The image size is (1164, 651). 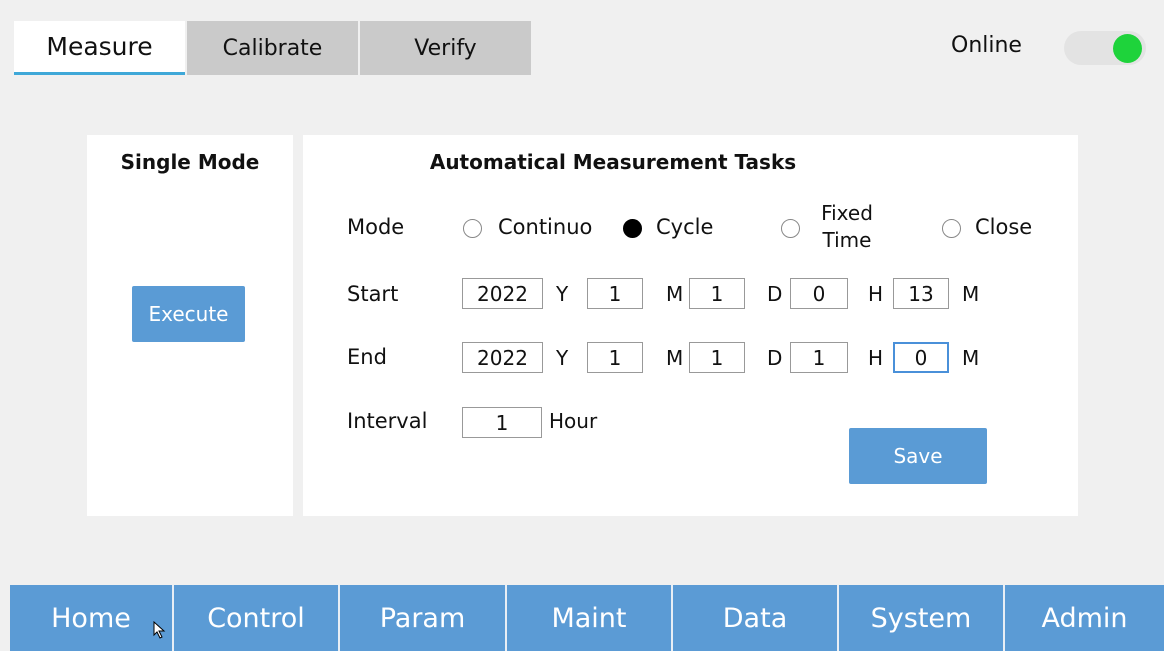 What do you see at coordinates (775, 358) in the screenshot?
I see `end-day-unit: D` at bounding box center [775, 358].